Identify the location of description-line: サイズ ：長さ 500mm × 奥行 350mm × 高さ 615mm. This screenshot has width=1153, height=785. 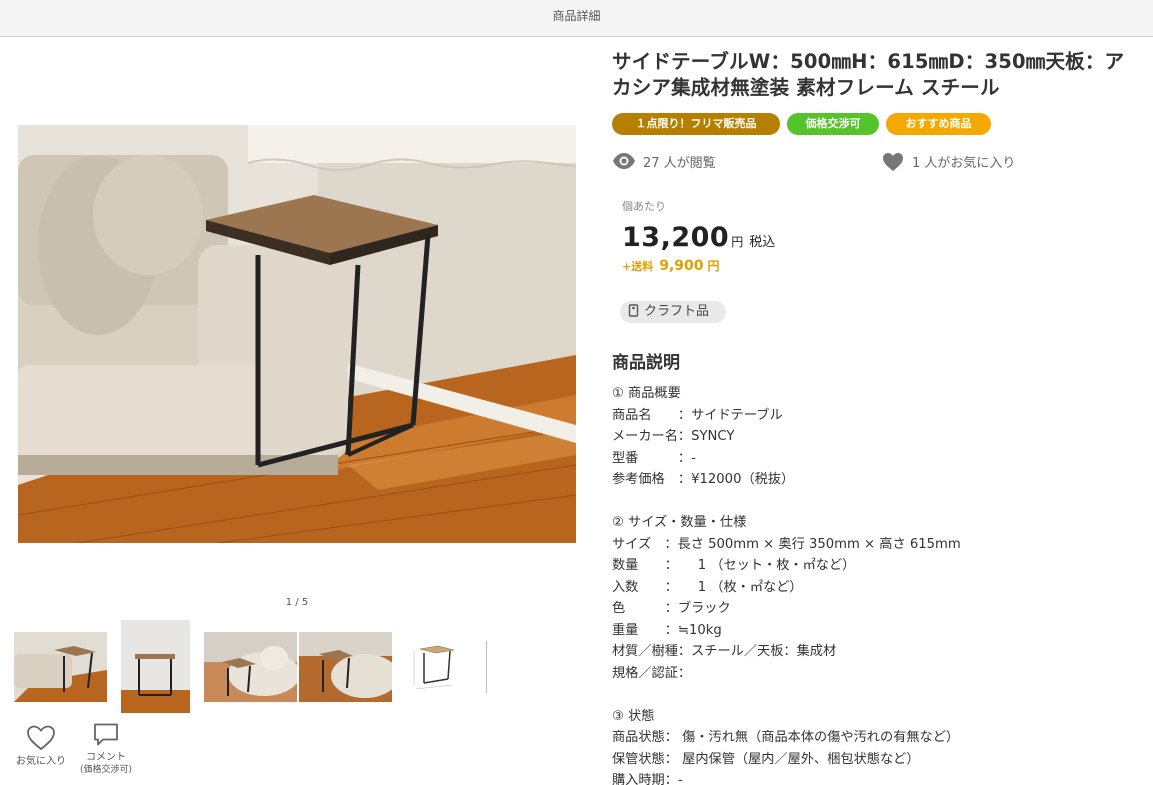
(786, 544).